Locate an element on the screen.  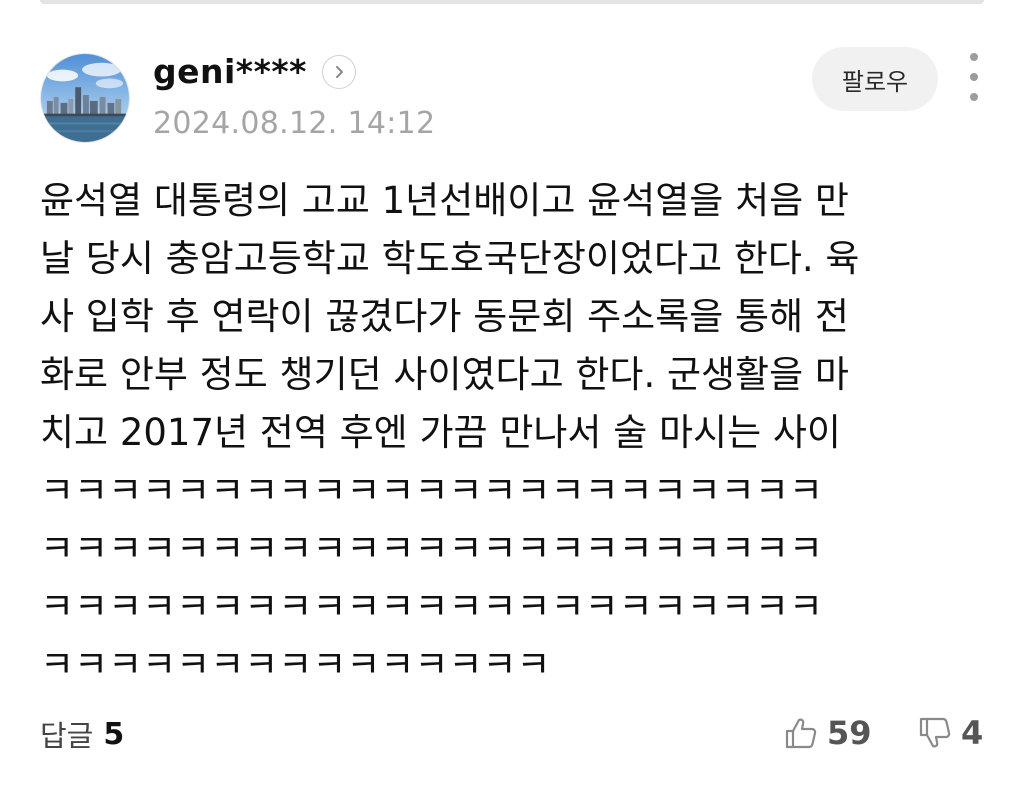
replies-label: 답글 is located at coordinates (67, 736).